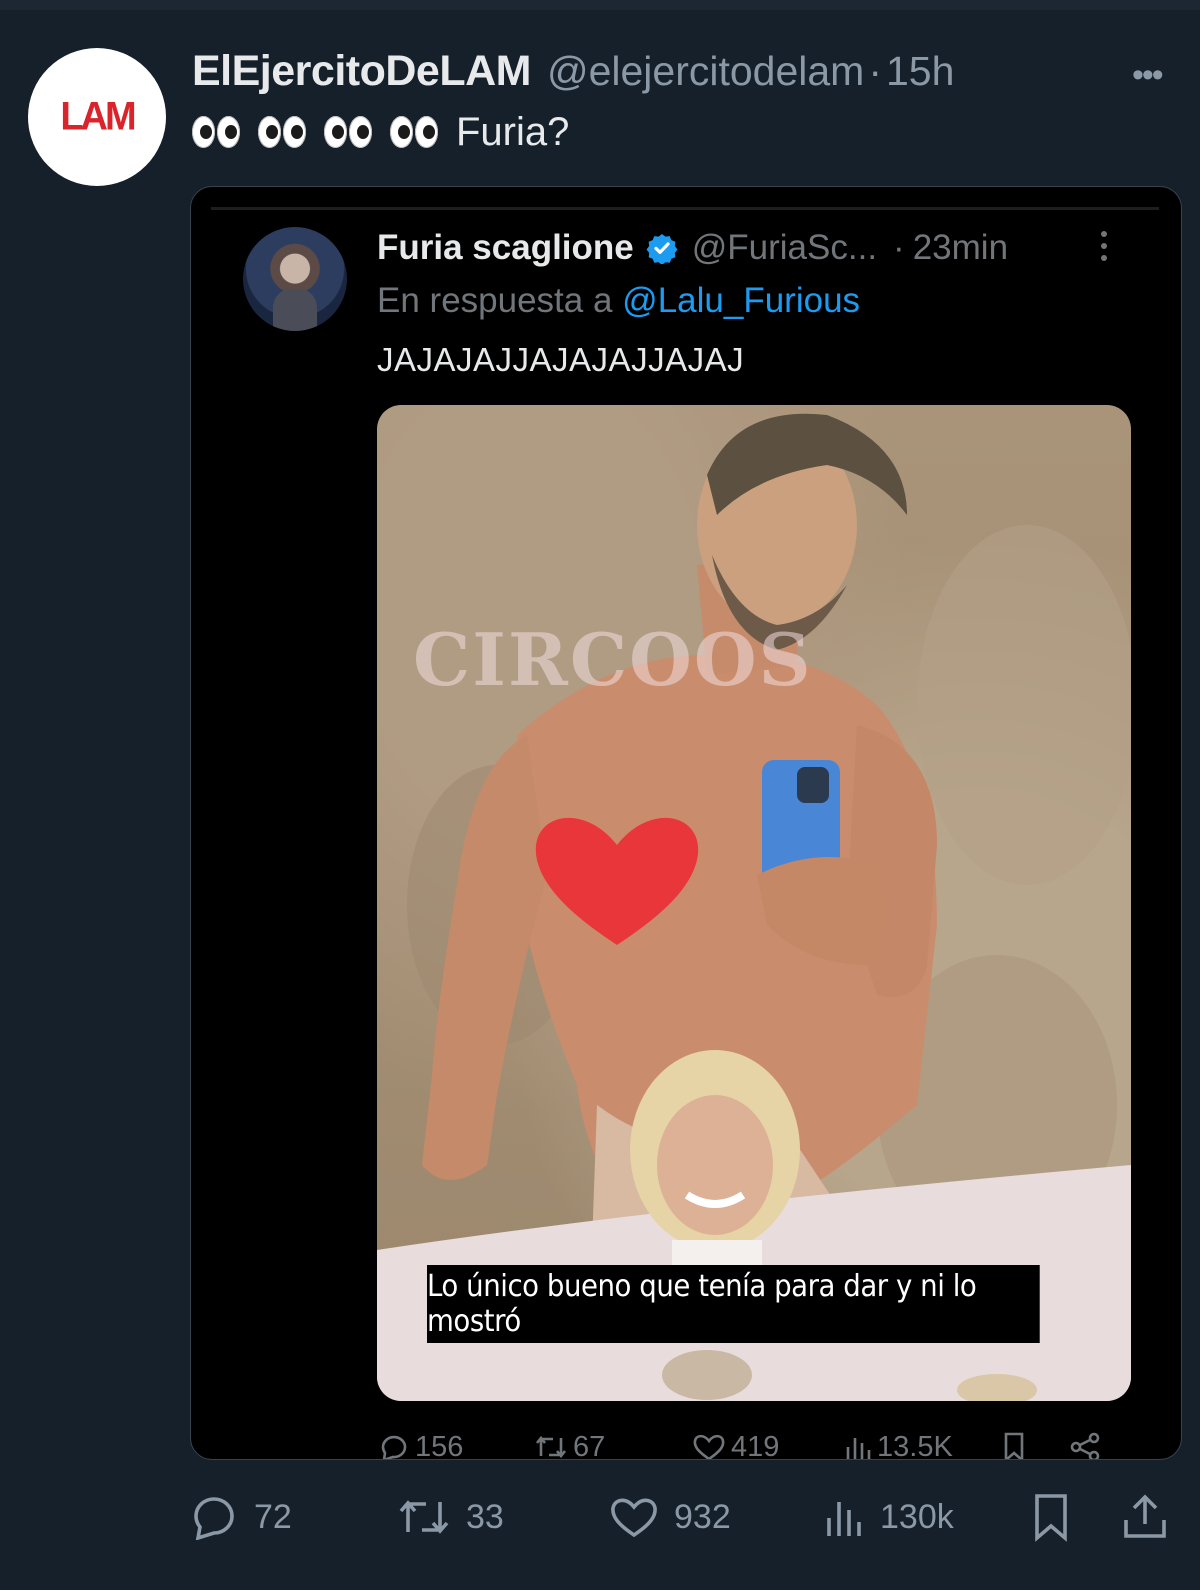 The width and height of the screenshot is (1200, 1590). I want to click on handle: @elejercitodelam, so click(705, 71).